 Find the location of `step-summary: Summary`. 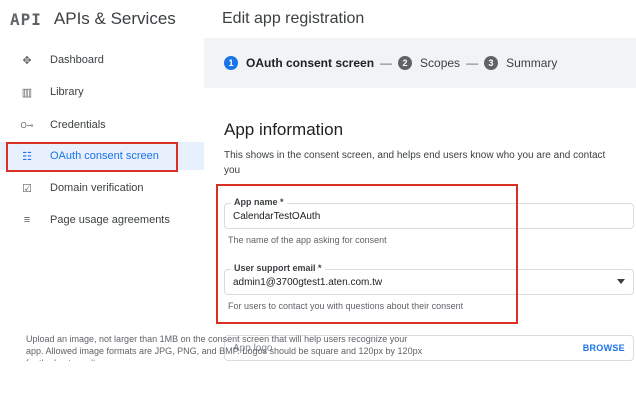

step-summary: Summary is located at coordinates (531, 63).